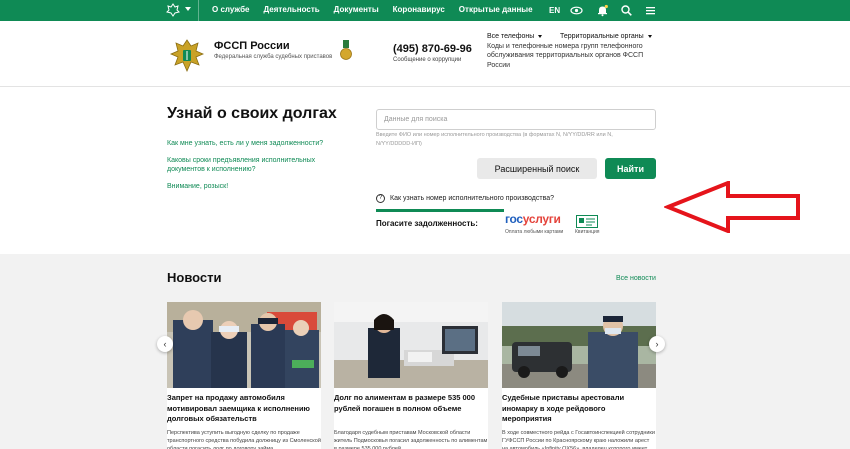 Image resolution: width=850 pixels, height=449 pixels. I want to click on divider, so click(198, 10).